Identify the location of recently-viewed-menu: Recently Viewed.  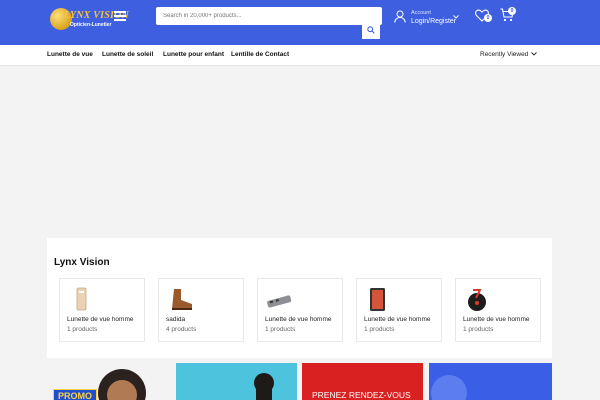
(509, 54).